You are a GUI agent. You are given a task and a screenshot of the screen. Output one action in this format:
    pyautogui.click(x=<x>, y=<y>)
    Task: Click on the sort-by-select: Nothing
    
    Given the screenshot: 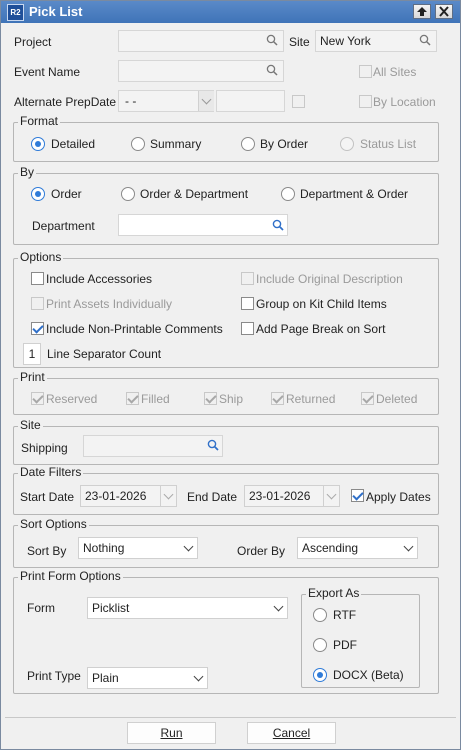 What is the action you would take?
    pyautogui.click(x=138, y=548)
    